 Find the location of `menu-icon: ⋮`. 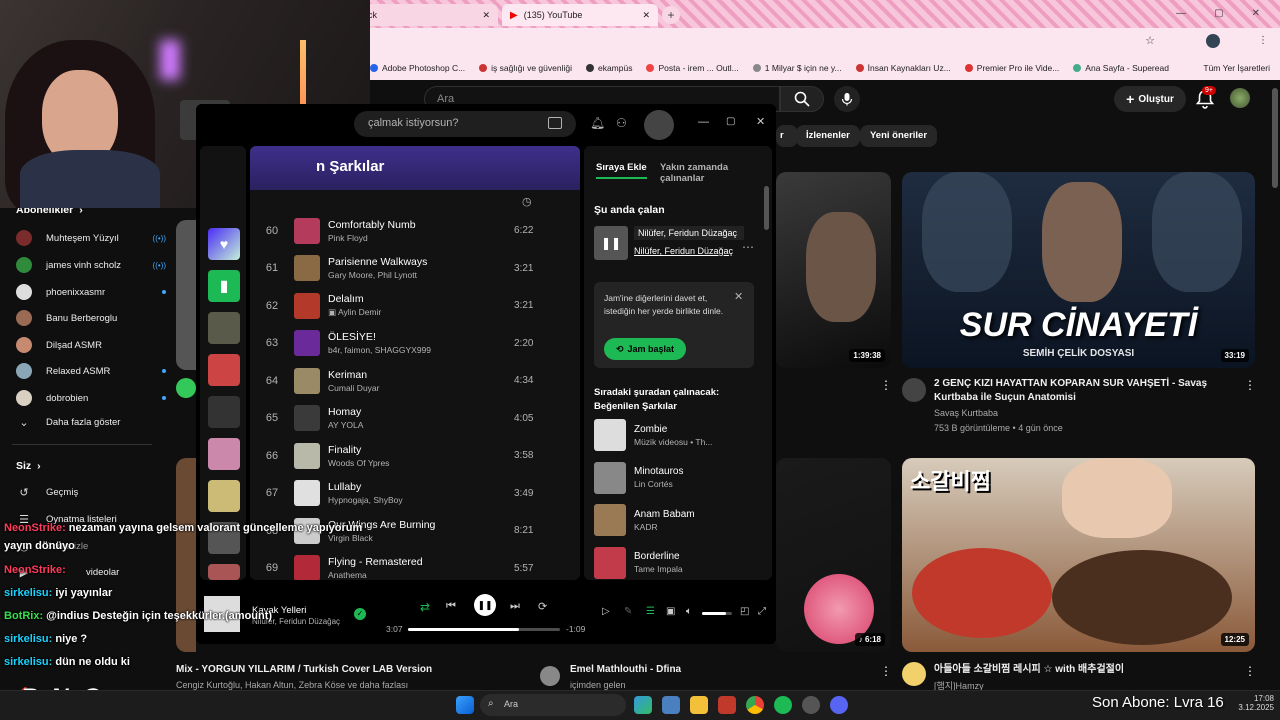

menu-icon: ⋮ is located at coordinates (1263, 40).